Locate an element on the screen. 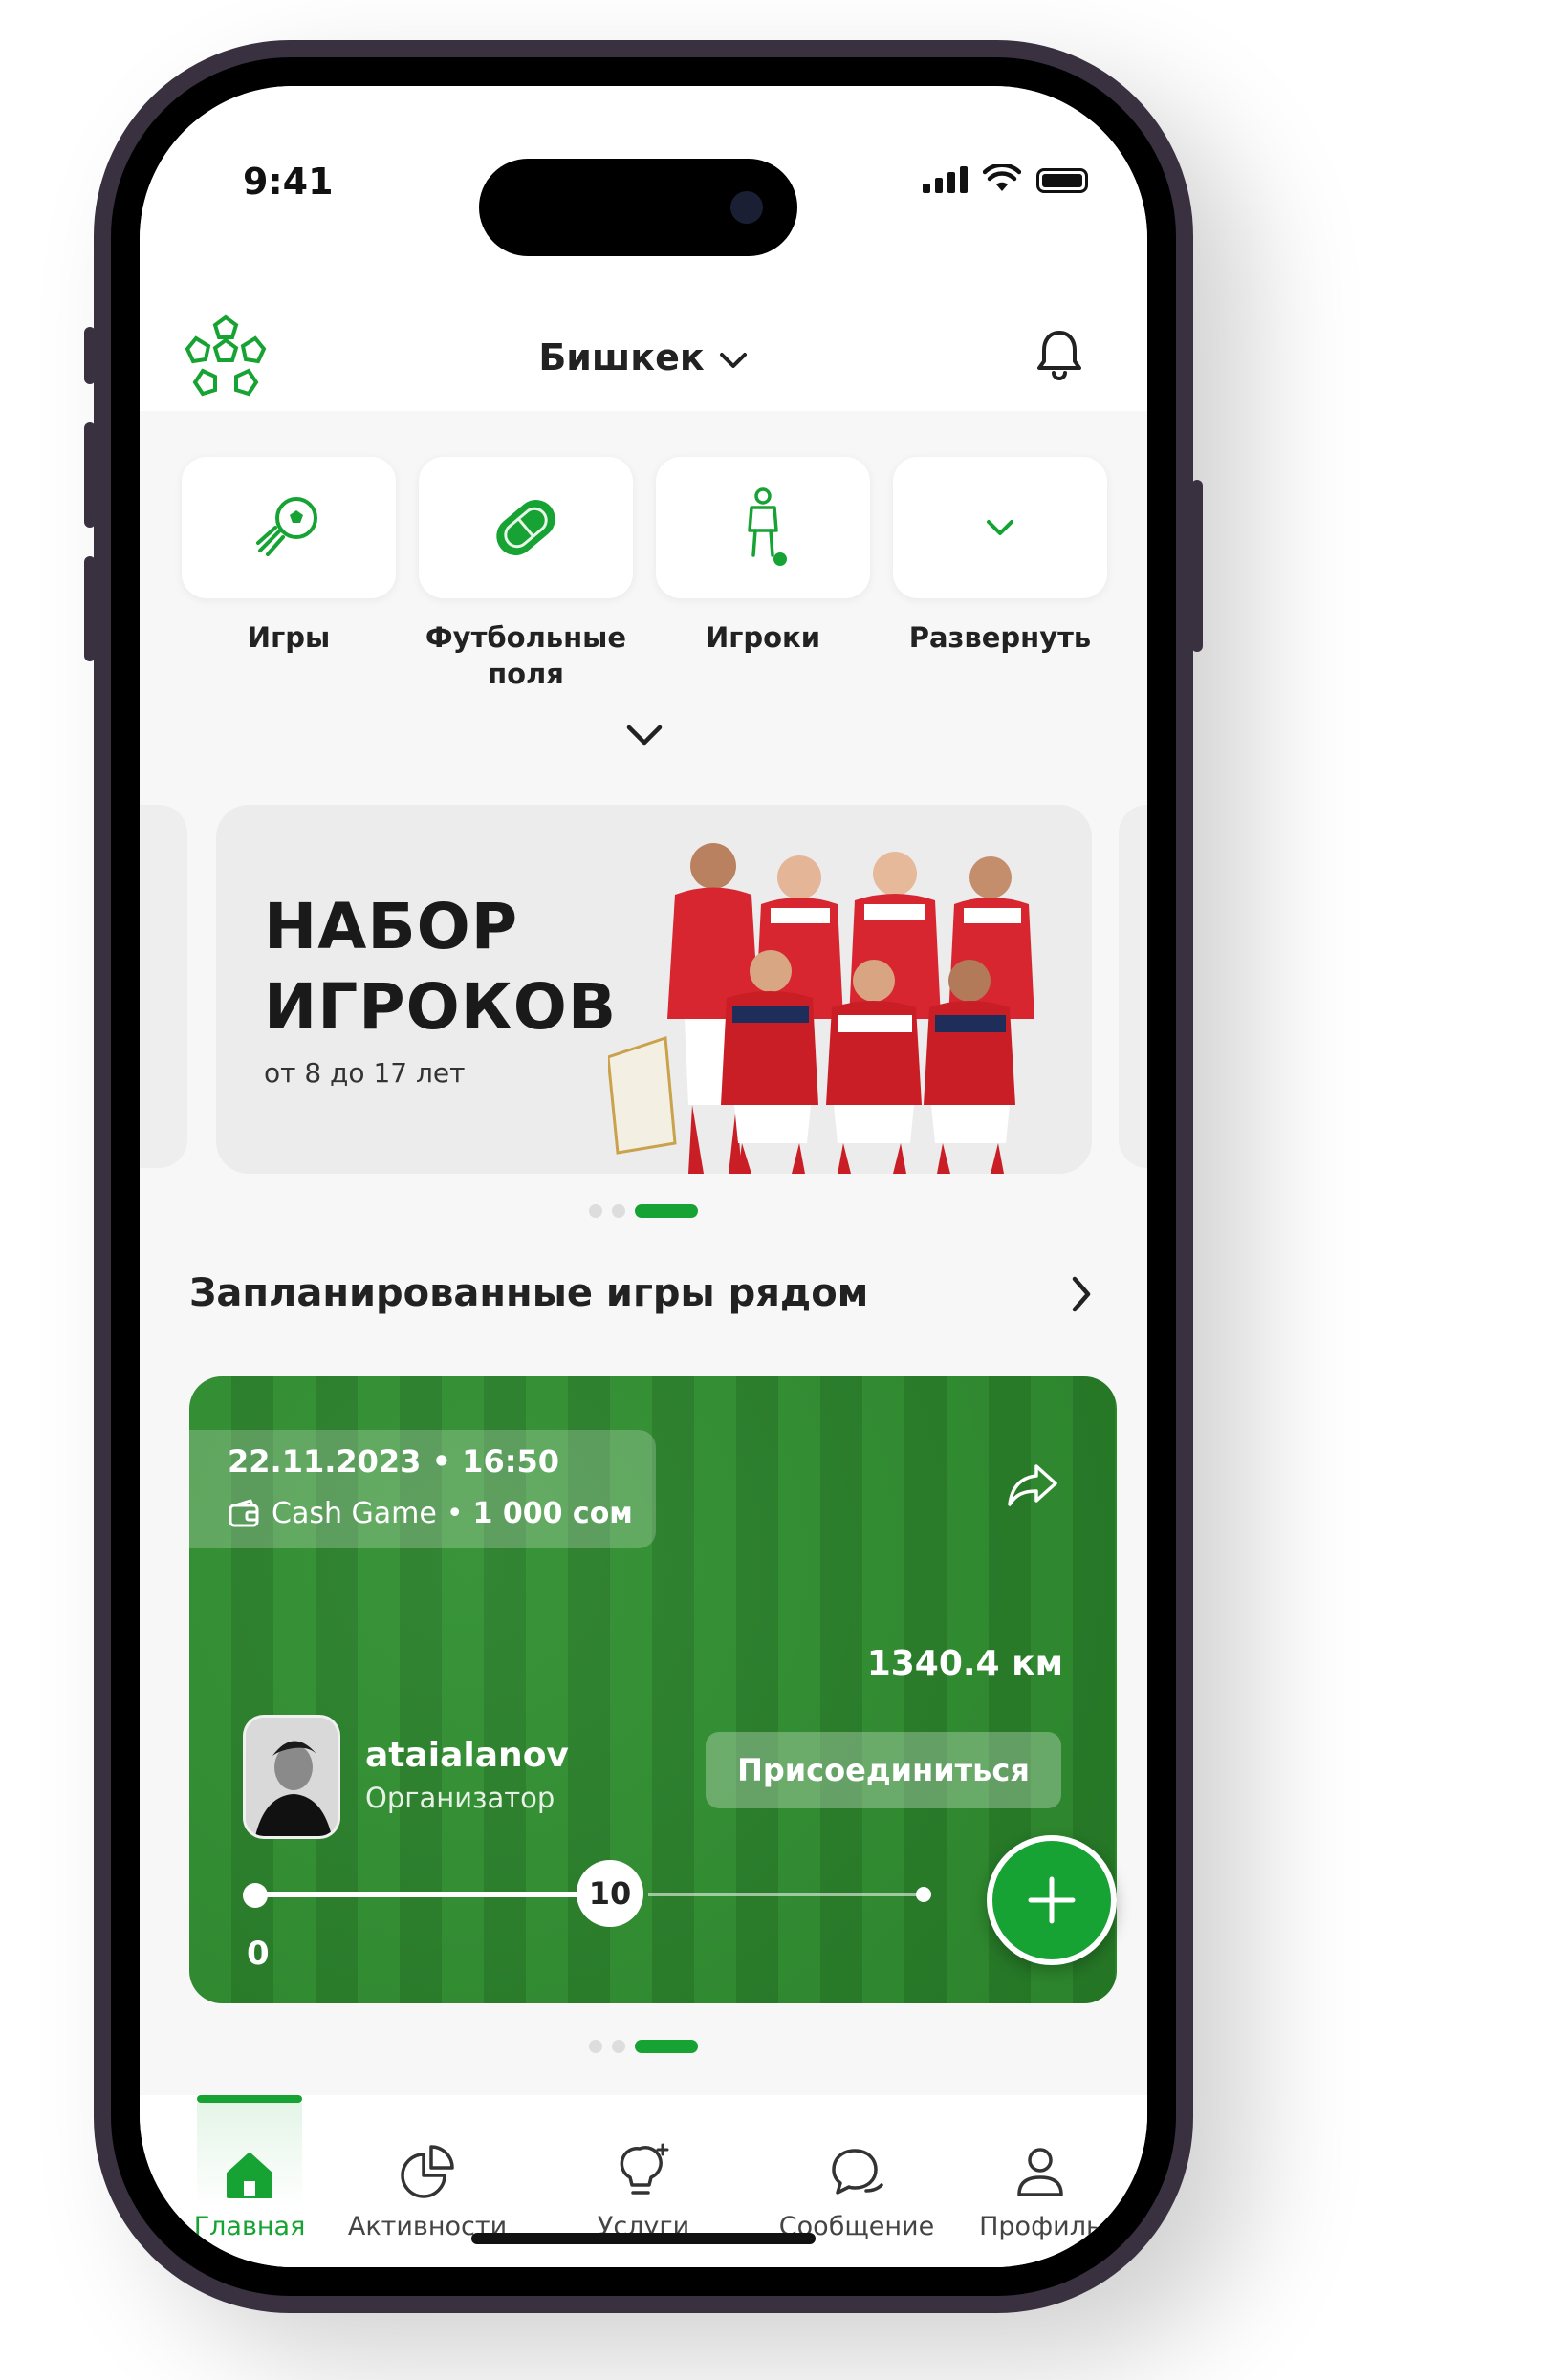 This screenshot has height=2380, width=1546. football-field-icon is located at coordinates (525, 527).